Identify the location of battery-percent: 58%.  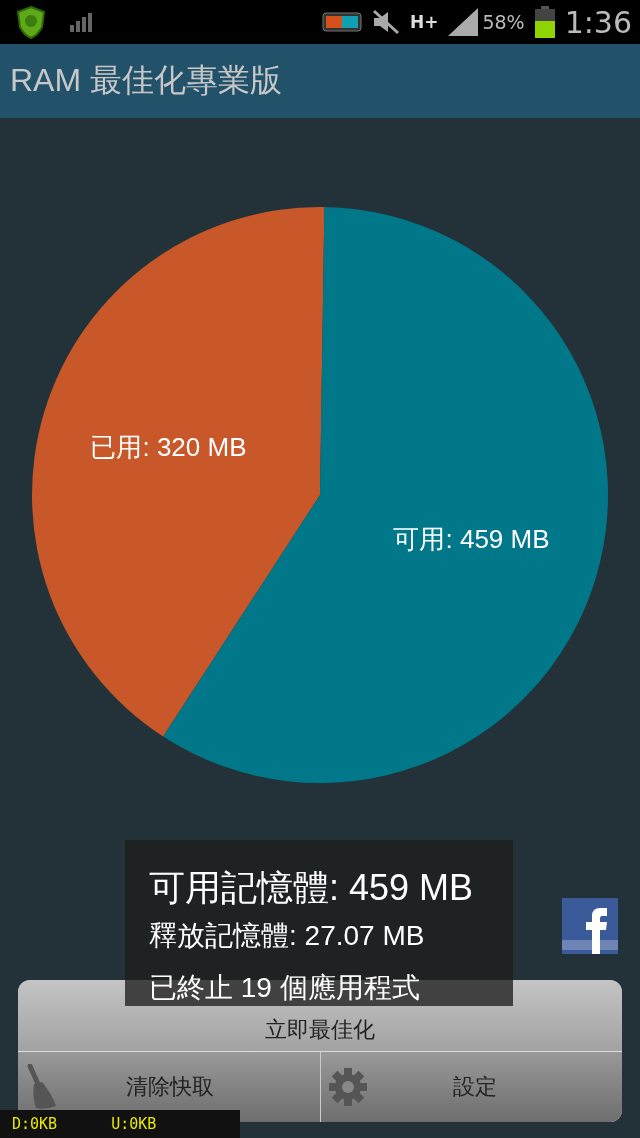
(503, 22).